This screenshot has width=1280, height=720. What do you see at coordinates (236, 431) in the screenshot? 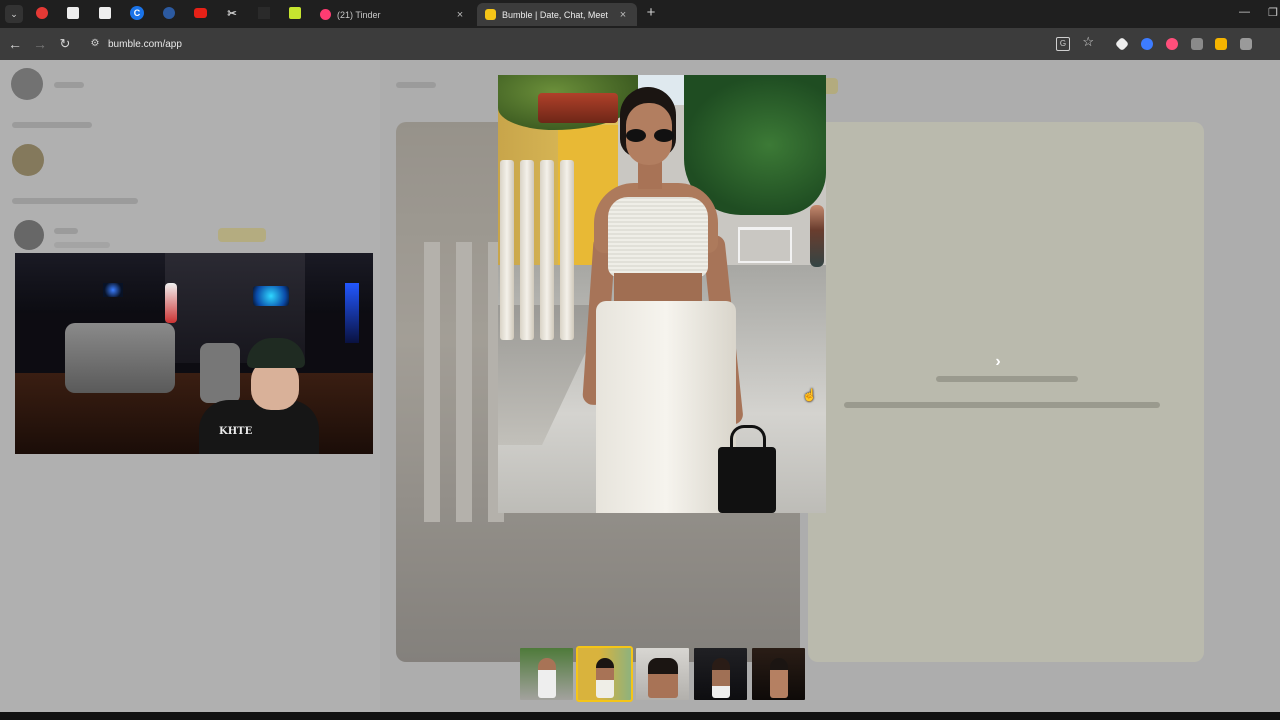
I see `shirt-print: KHTE` at bounding box center [236, 431].